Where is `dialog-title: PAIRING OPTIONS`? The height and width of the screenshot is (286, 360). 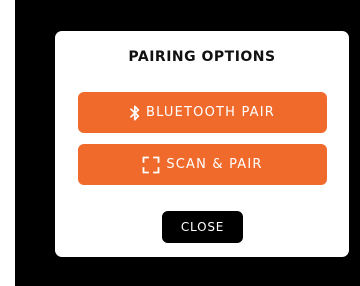 dialog-title: PAIRING OPTIONS is located at coordinates (202, 57).